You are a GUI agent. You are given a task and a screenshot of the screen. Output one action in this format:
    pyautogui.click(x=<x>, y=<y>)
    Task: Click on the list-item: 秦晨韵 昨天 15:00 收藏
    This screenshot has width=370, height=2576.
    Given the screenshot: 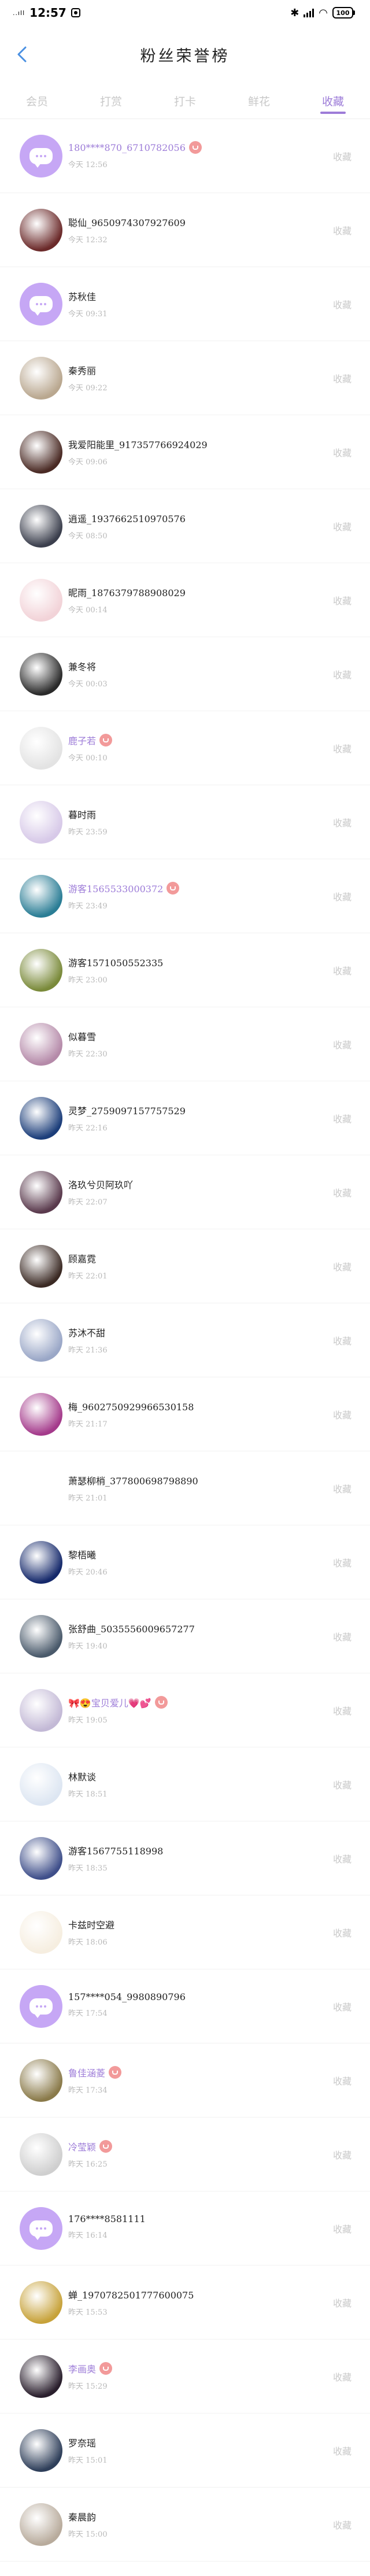 What is the action you would take?
    pyautogui.click(x=185, y=2525)
    